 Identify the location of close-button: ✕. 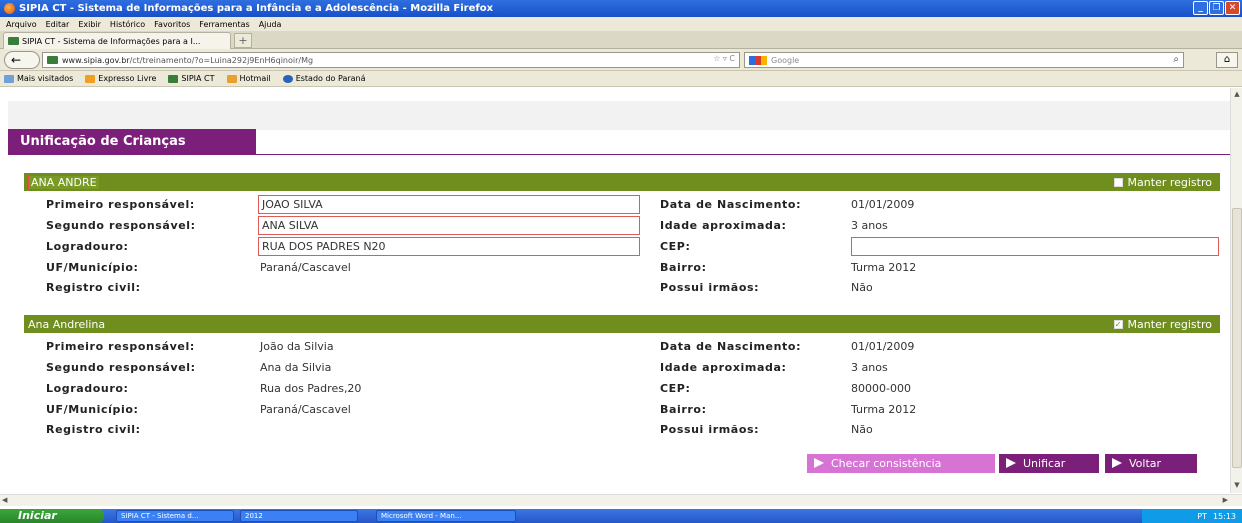
(1232, 8).